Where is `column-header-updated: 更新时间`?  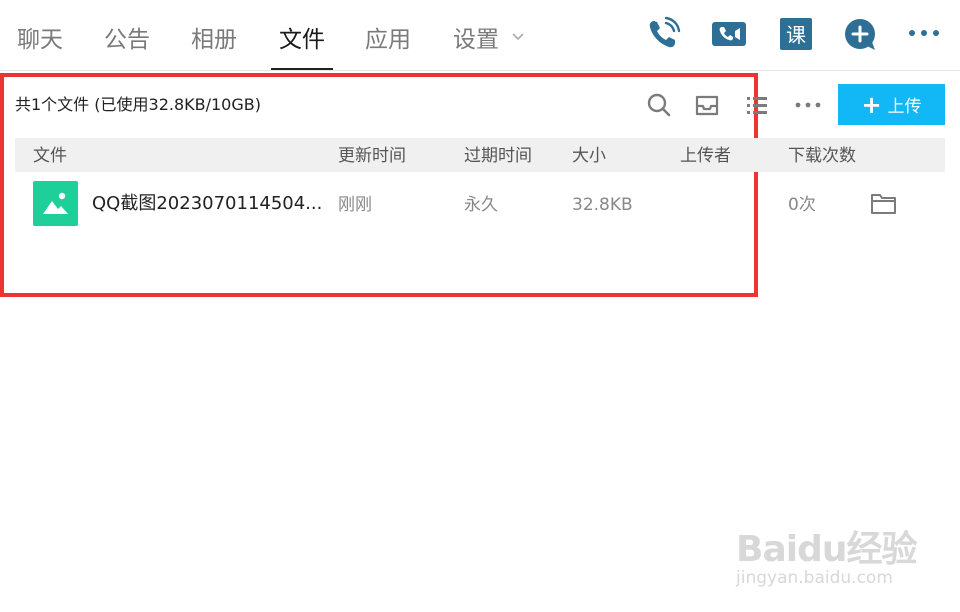
column-header-updated: 更新时间 is located at coordinates (372, 156).